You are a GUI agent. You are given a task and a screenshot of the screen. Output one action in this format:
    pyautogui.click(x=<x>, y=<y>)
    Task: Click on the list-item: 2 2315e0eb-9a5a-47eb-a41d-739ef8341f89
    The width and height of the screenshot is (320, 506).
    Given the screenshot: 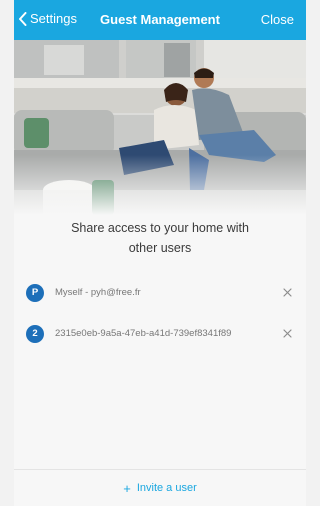 What is the action you would take?
    pyautogui.click(x=160, y=333)
    